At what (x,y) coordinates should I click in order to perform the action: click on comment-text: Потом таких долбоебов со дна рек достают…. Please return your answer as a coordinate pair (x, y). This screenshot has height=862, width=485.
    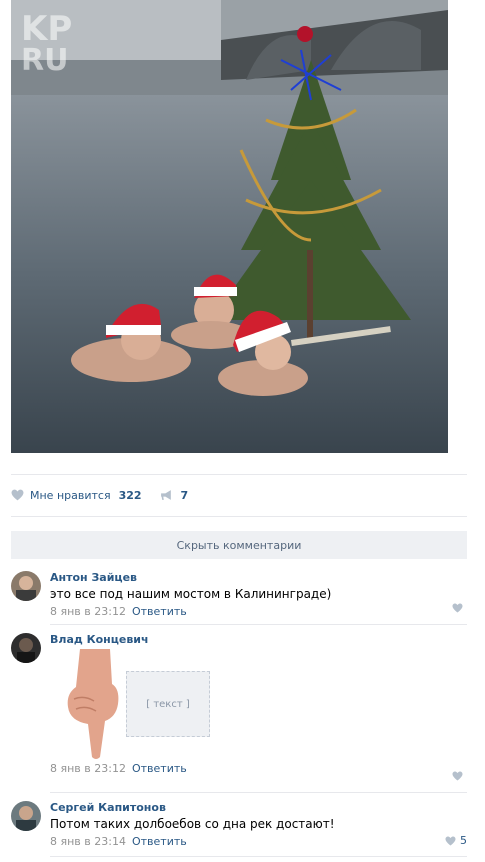
    Looking at the image, I should click on (192, 824).